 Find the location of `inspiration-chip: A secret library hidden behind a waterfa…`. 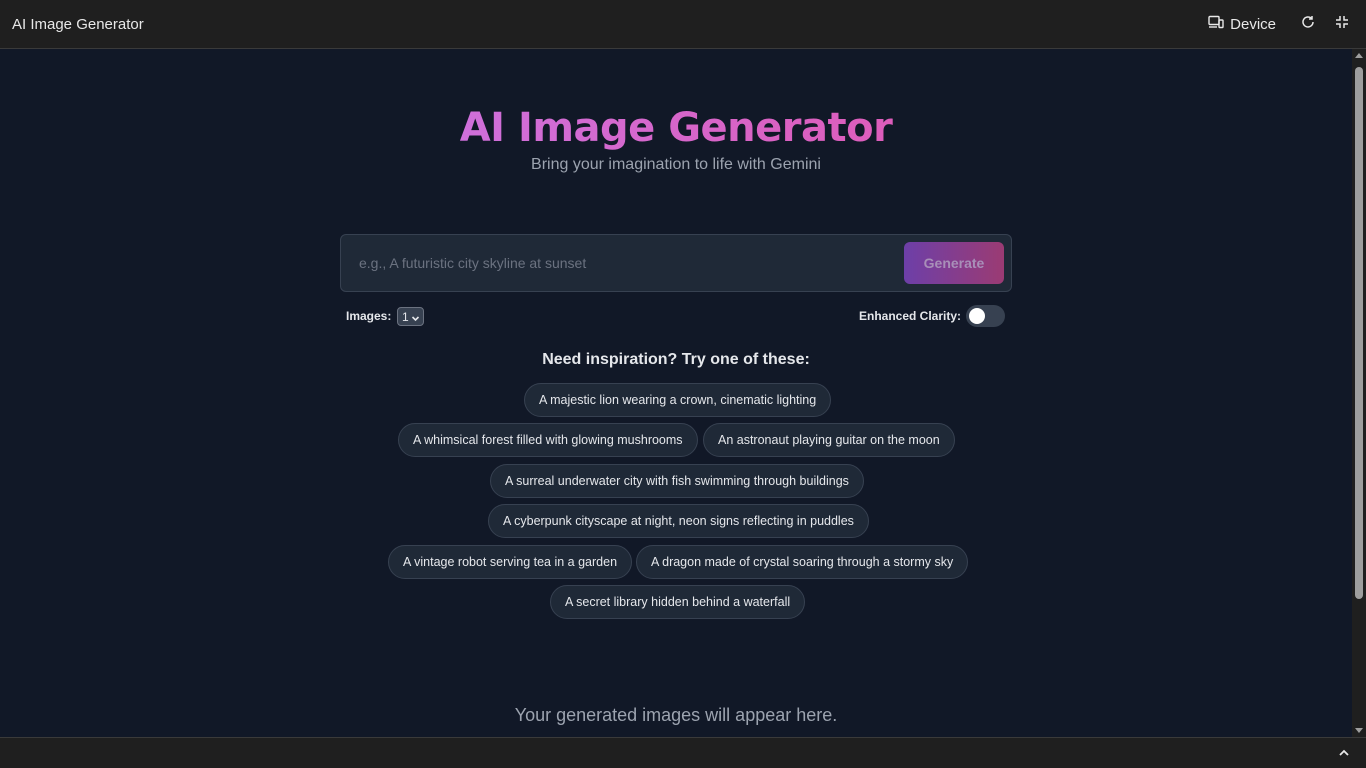

inspiration-chip: A secret library hidden behind a waterfa… is located at coordinates (678, 602).